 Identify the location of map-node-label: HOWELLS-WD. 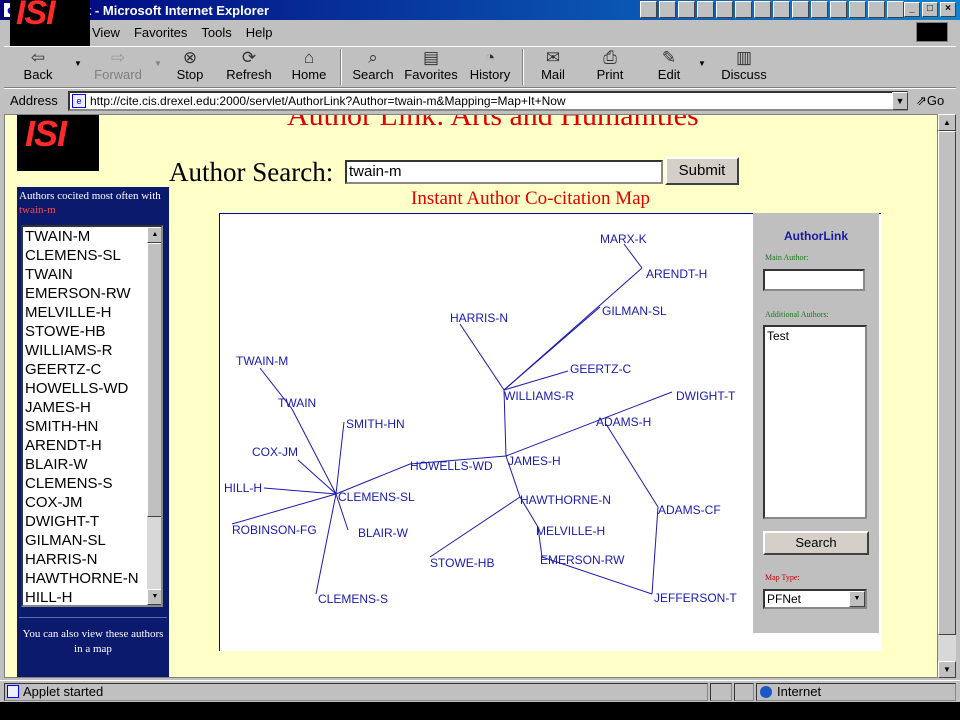
(451, 466).